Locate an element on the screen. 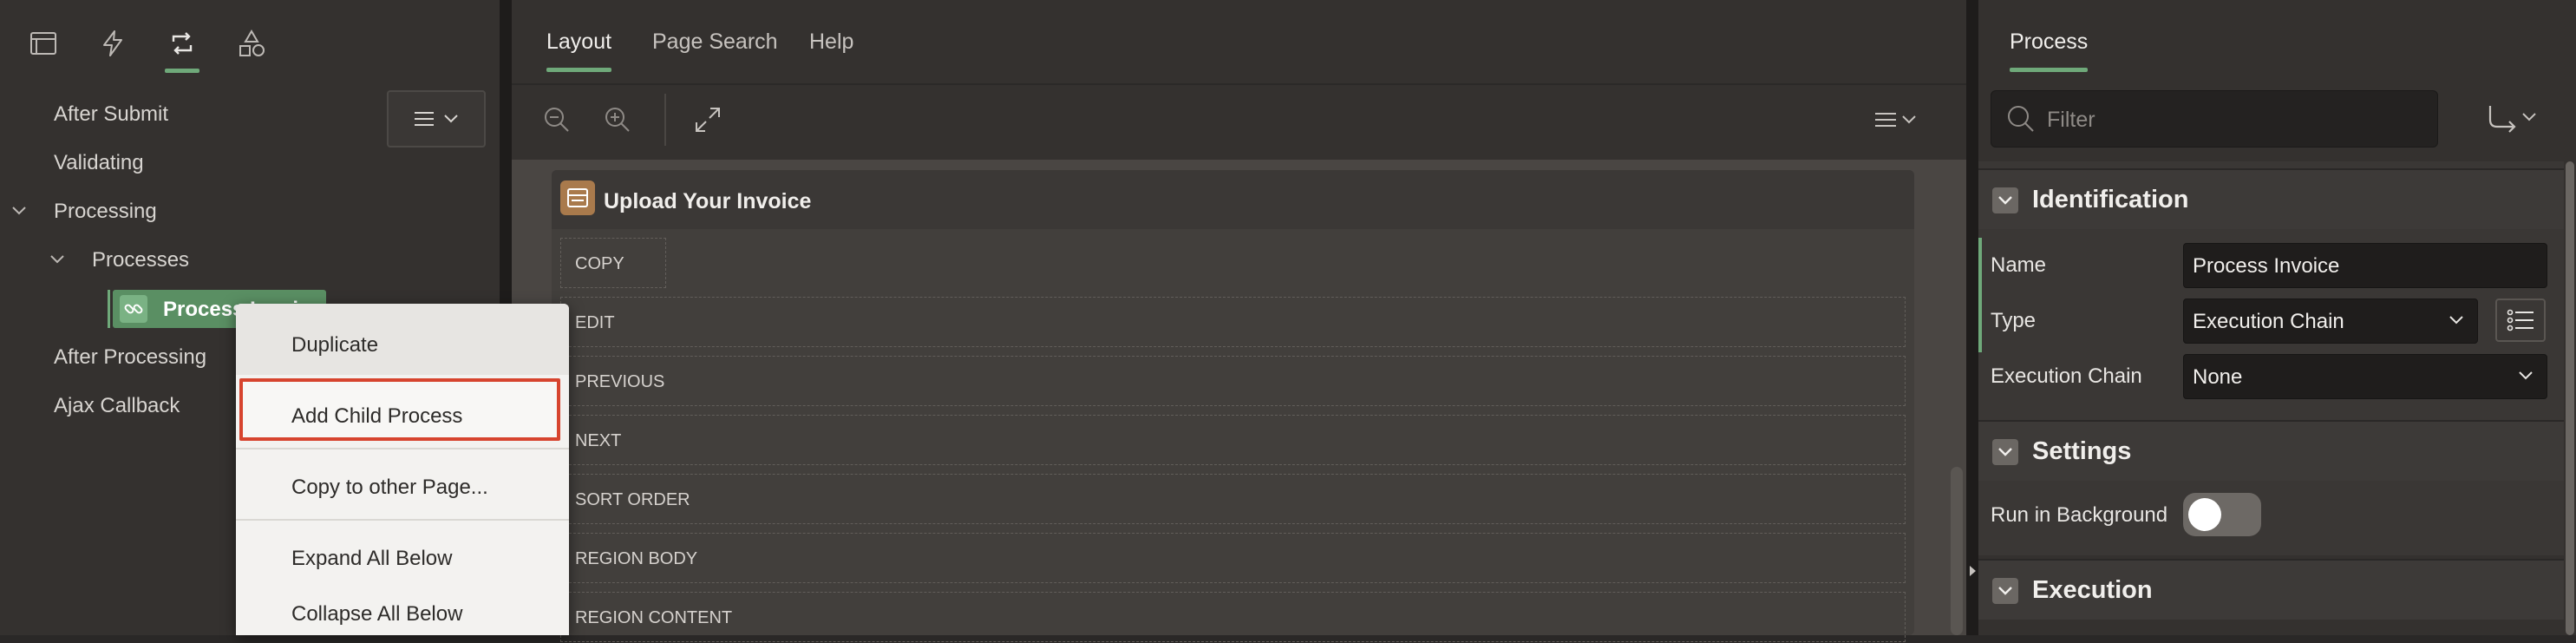 This screenshot has height=643, width=2576. dynamic-actions-tab-icon is located at coordinates (113, 43).